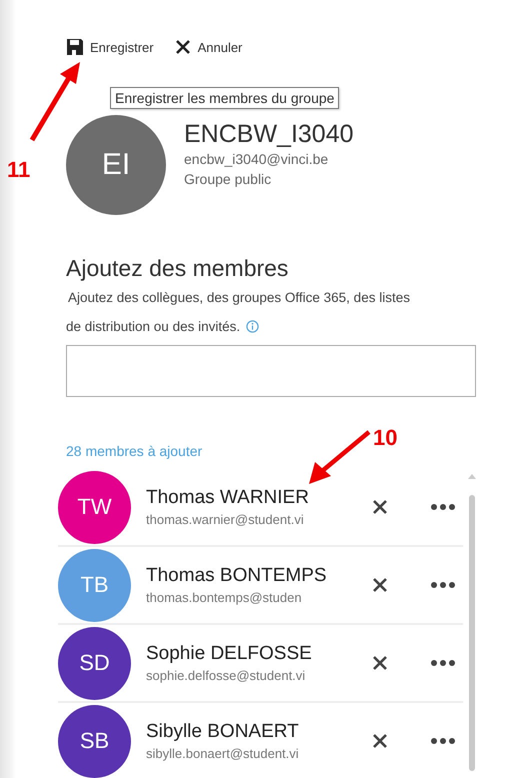 This screenshot has height=778, width=508. I want to click on member-avatar: TB, so click(94, 585).